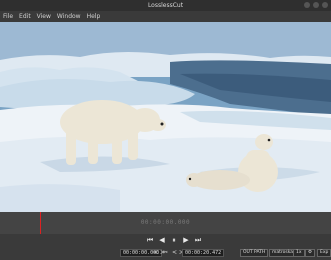 The width and height of the screenshot is (331, 260). I want to click on export-button: Exp, so click(324, 253).